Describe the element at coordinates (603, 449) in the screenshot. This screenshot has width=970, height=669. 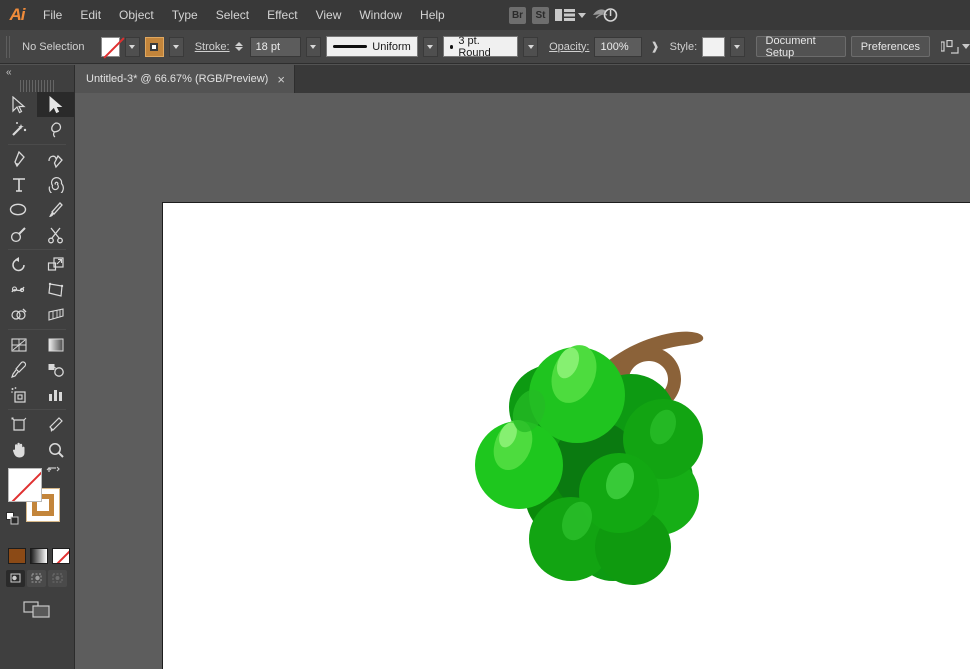
I see `green-grapes-illustration` at that location.